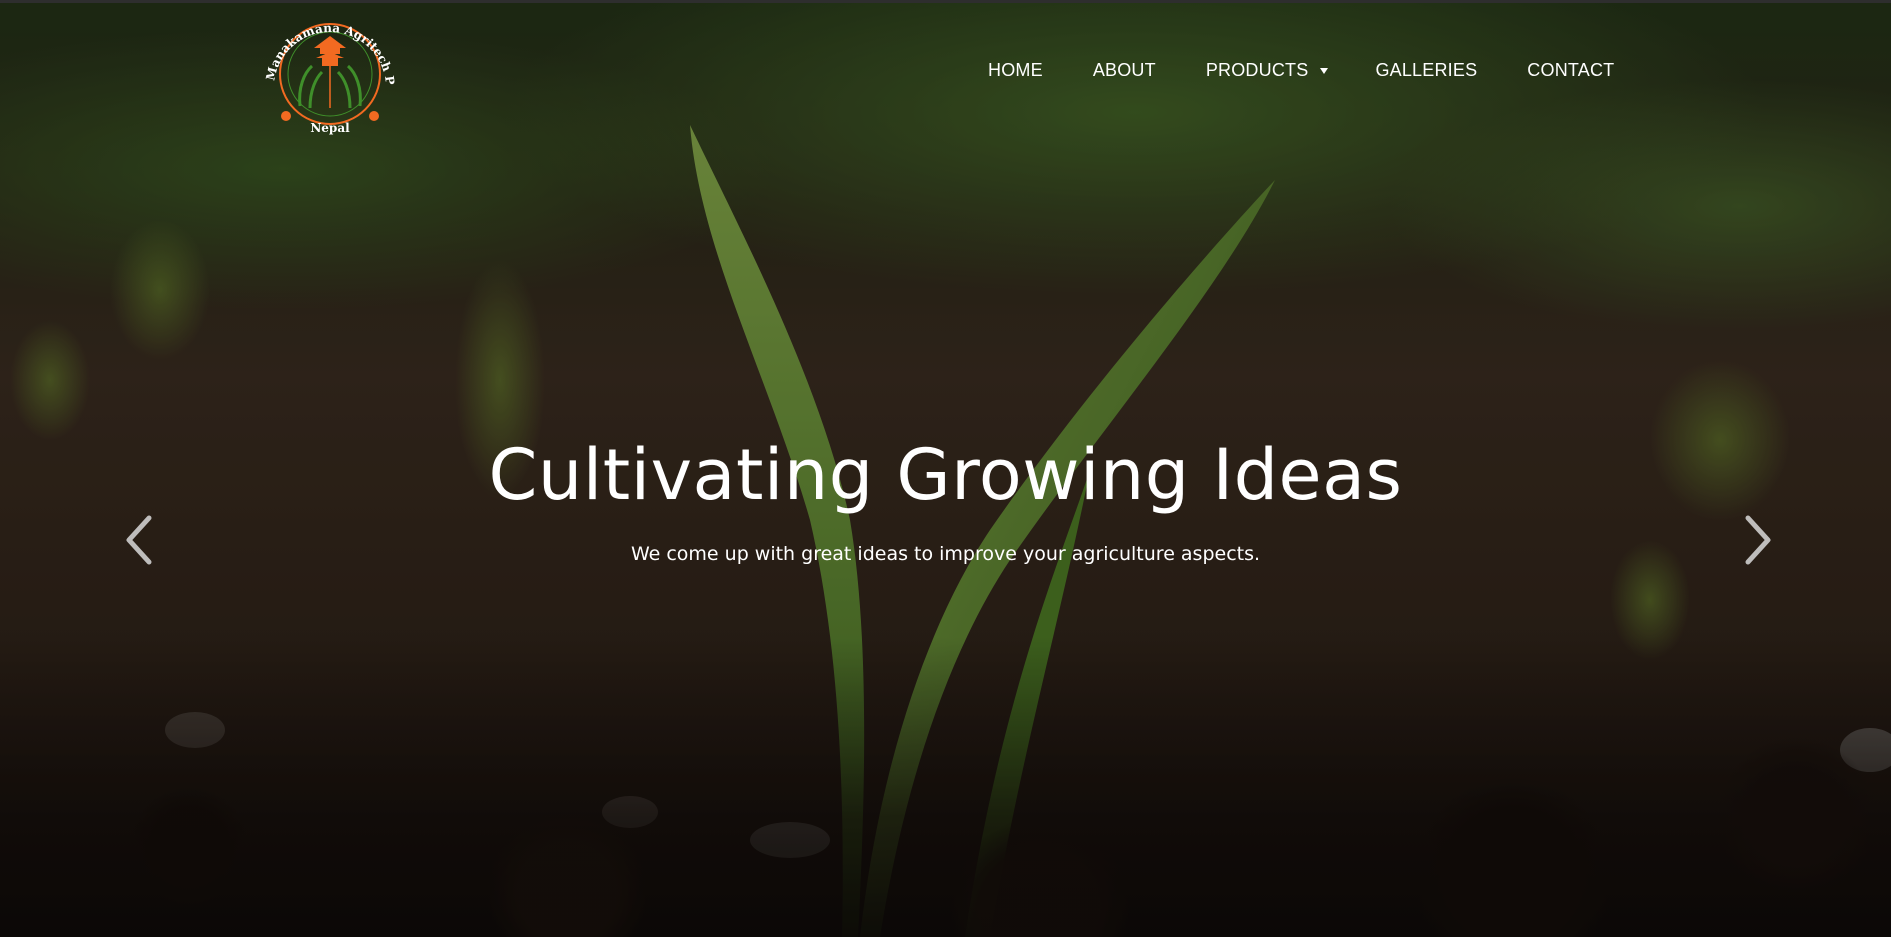 The height and width of the screenshot is (937, 1891). Describe the element at coordinates (141, 540) in the screenshot. I see `chevron-left-icon` at that location.